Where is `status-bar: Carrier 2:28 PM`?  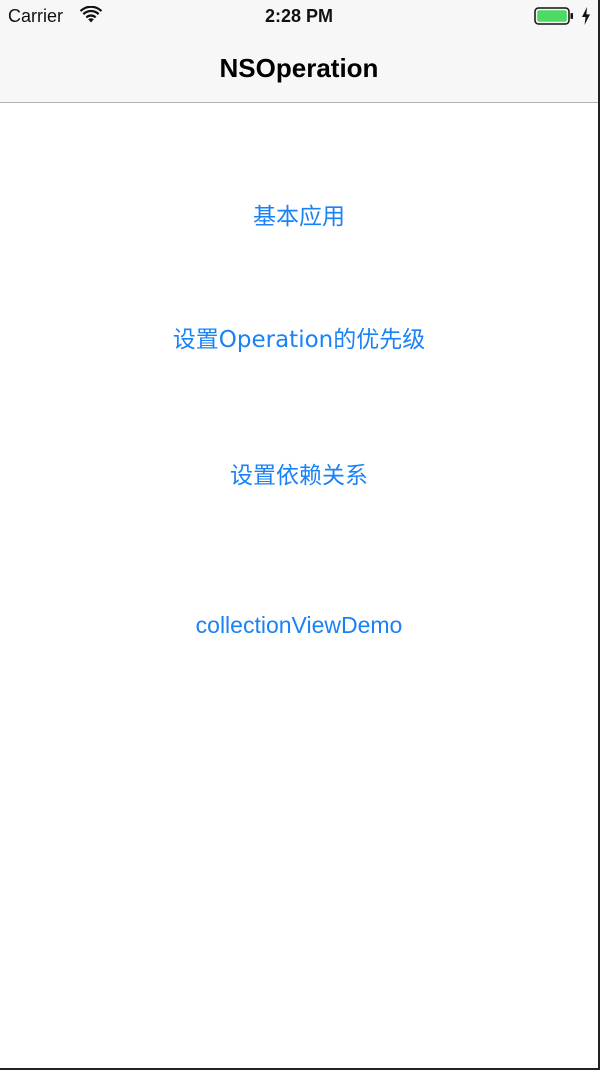 status-bar: Carrier 2:28 PM is located at coordinates (299, 17).